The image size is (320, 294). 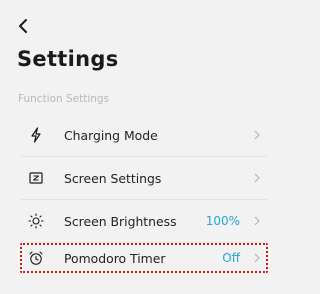 I want to click on settings-item-screen-settings: Screen Settings, so click(x=144, y=178).